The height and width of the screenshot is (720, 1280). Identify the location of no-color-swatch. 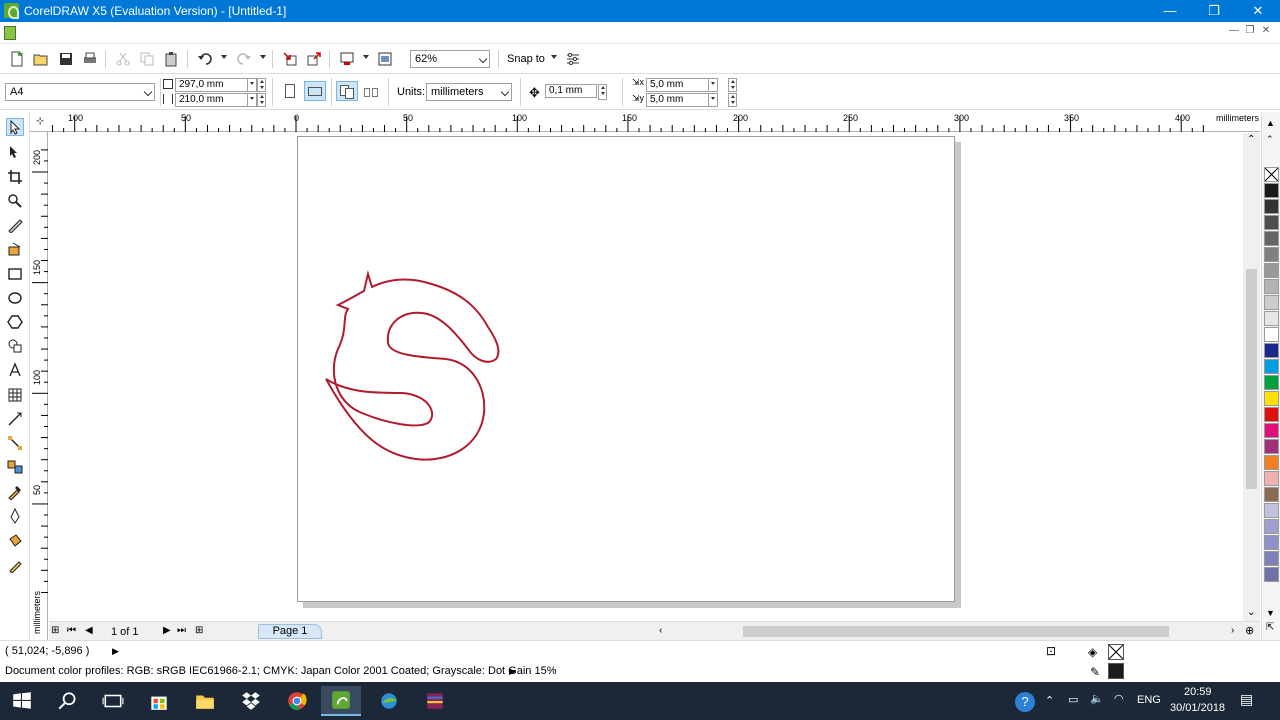
(1271, 174).